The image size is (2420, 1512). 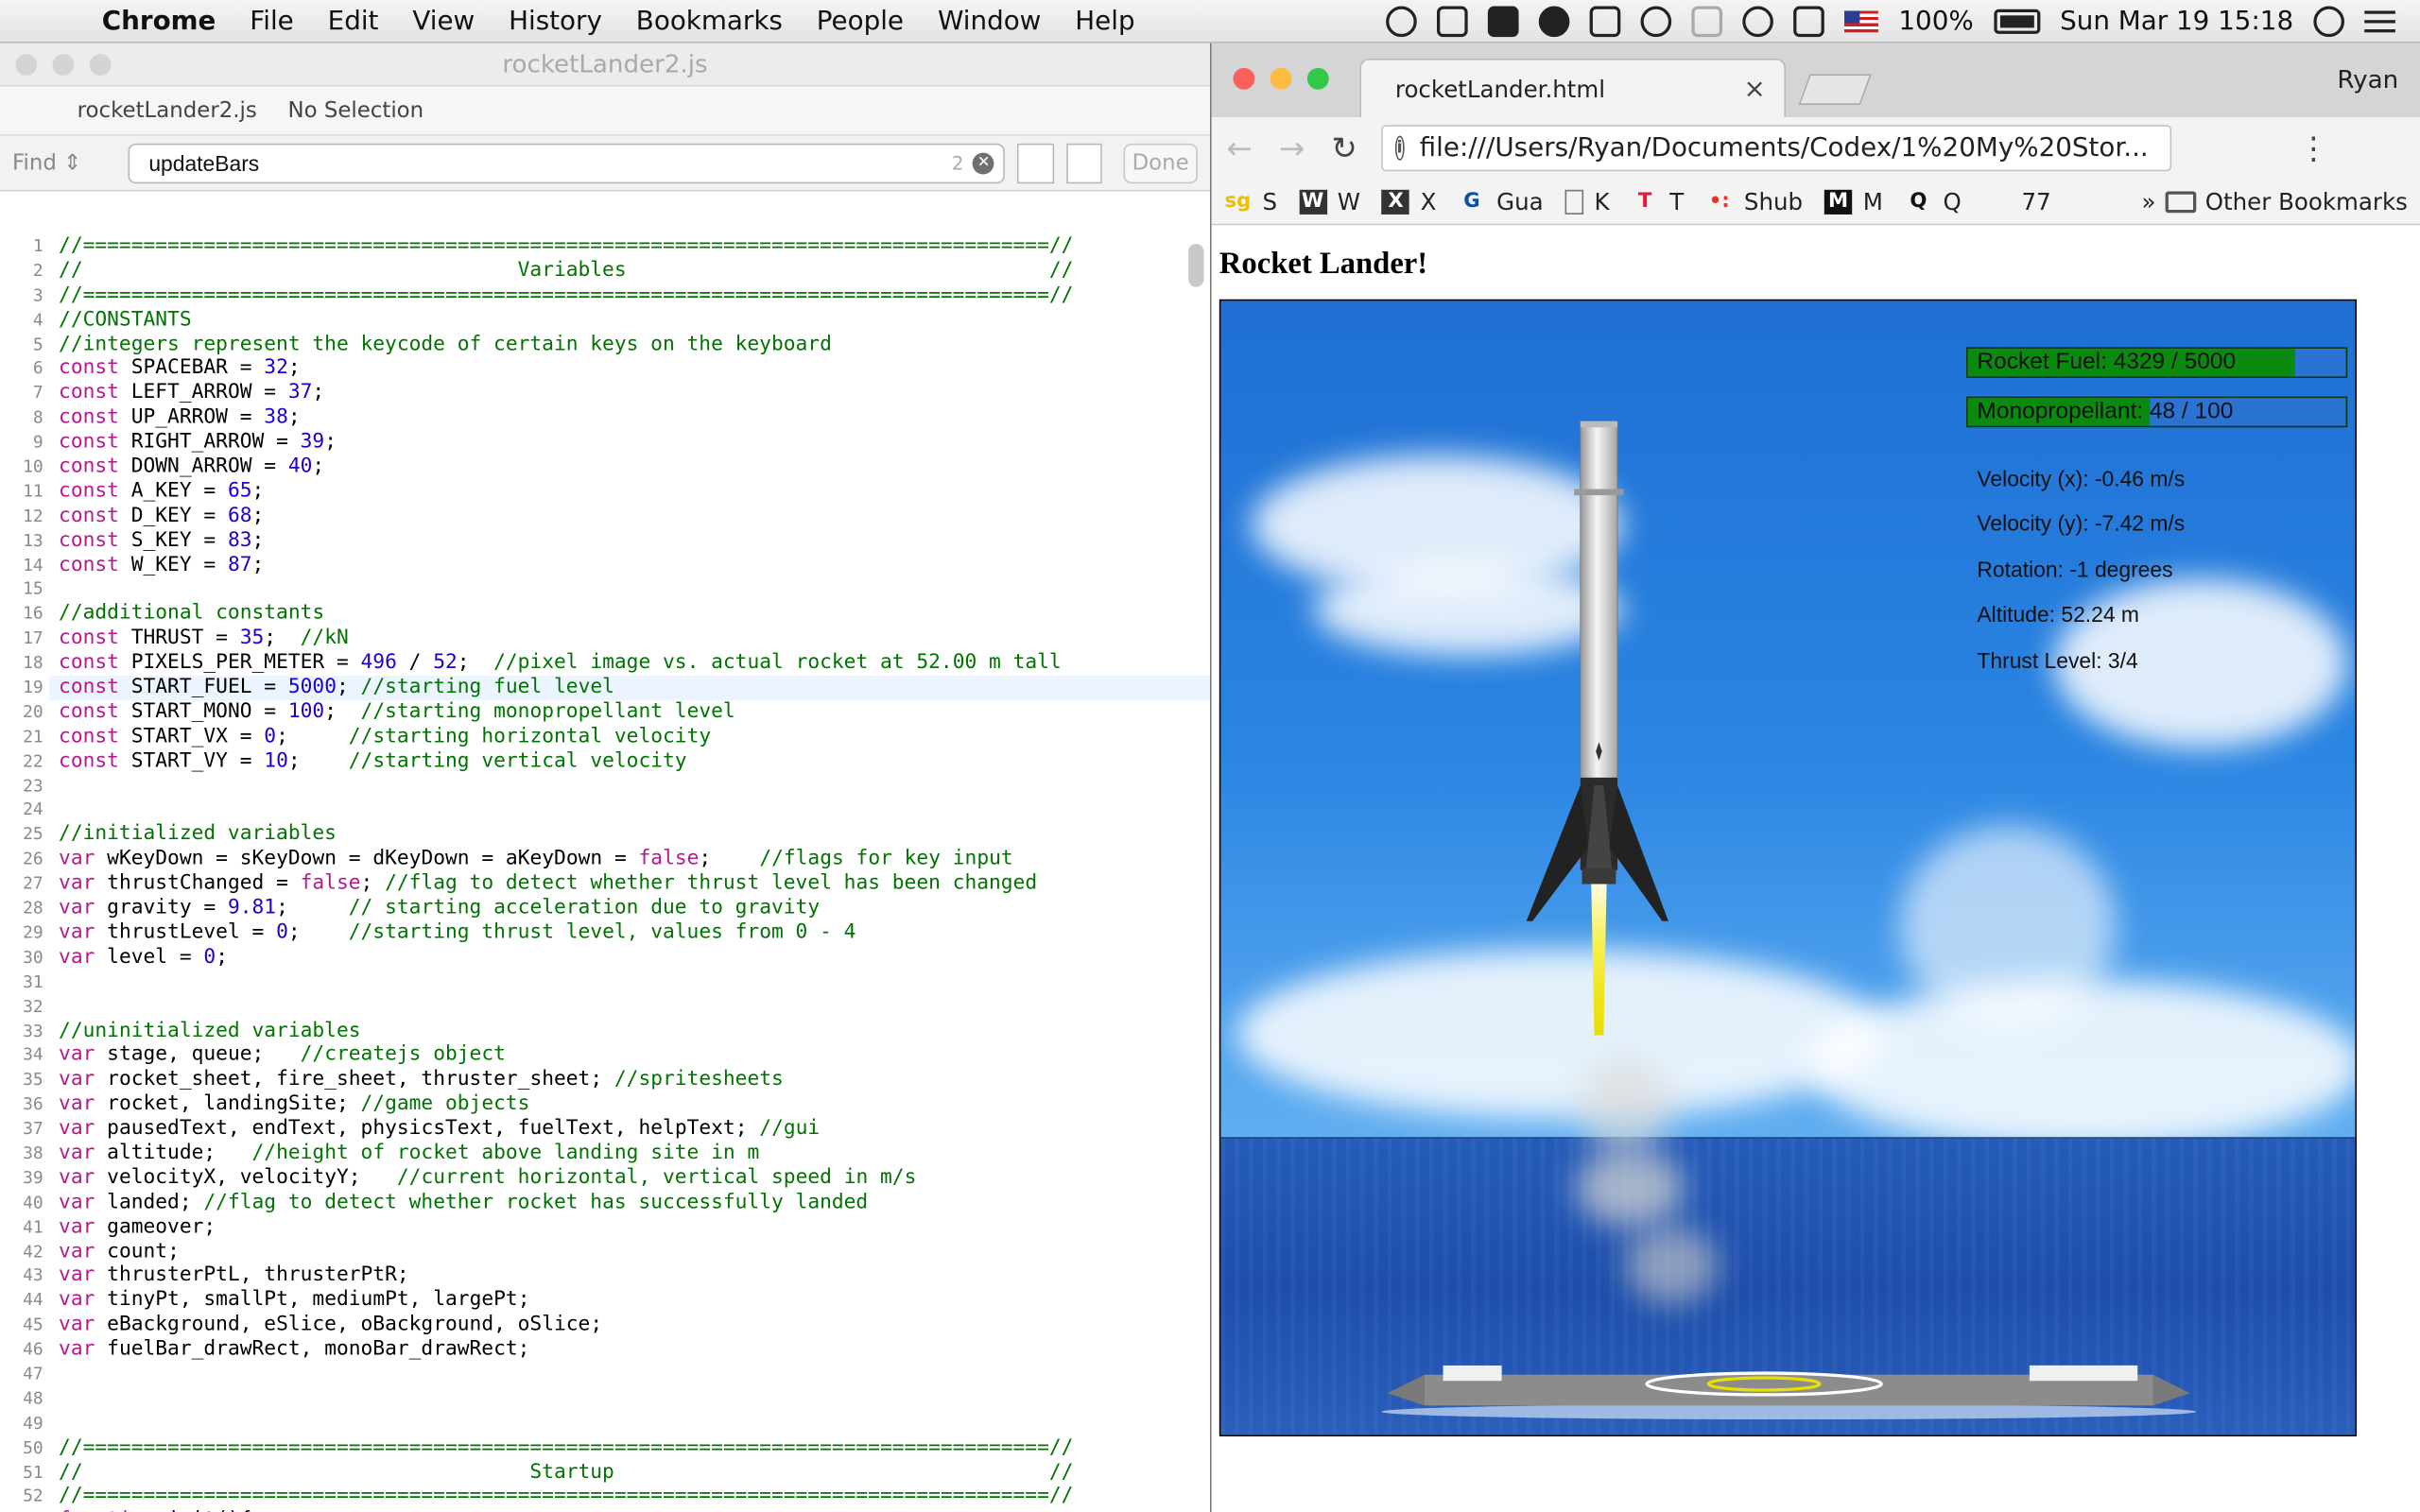 I want to click on code-line: 16 //additional constants, so click(x=605, y=614).